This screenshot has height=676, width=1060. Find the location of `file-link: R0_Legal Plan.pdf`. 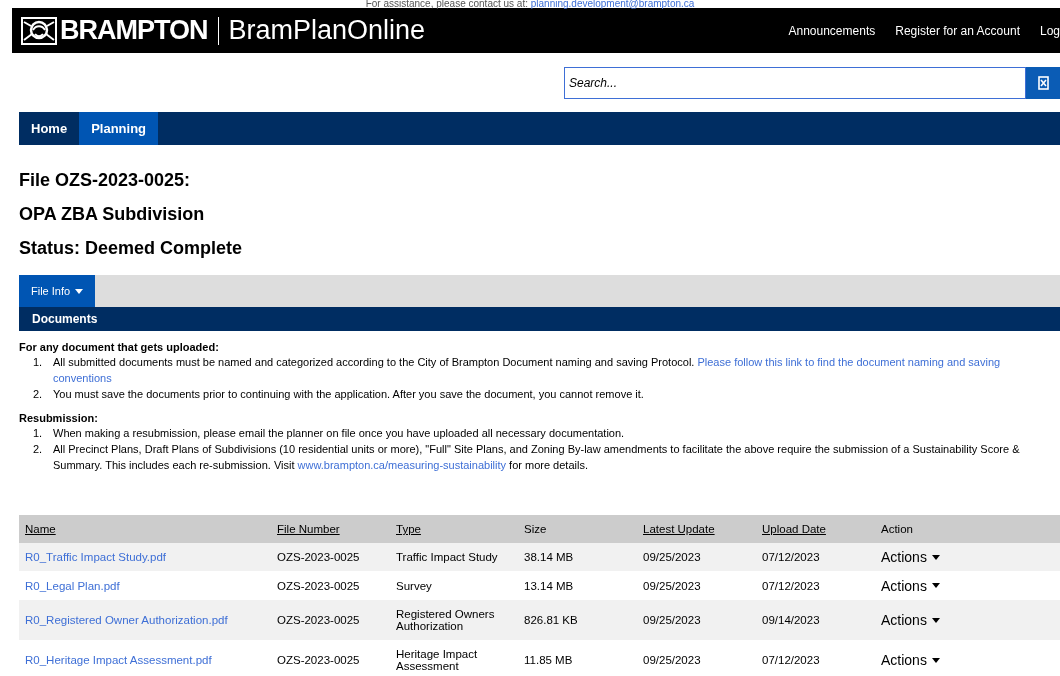

file-link: R0_Legal Plan.pdf is located at coordinates (72, 585).